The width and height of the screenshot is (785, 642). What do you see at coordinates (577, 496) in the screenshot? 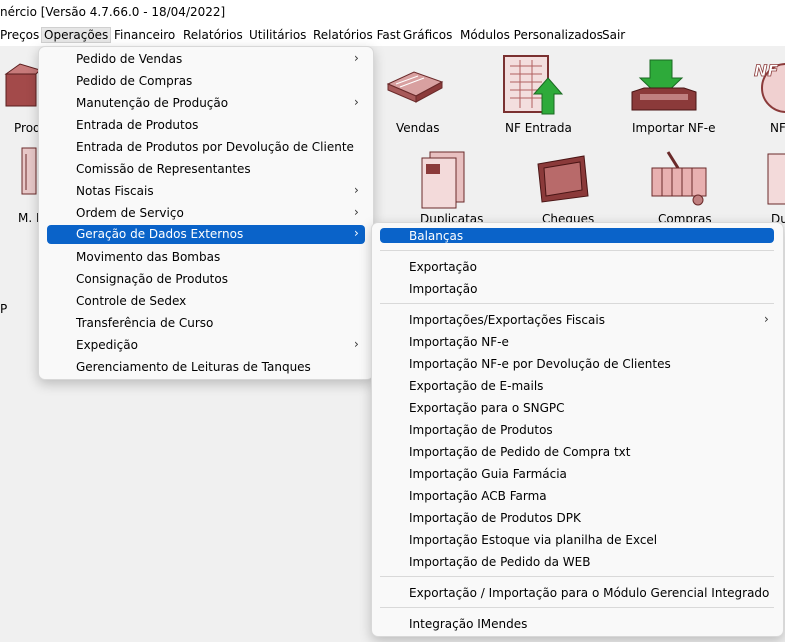
I see `submenu-item-importacao-acb-farma: Importação ACB Farma` at bounding box center [577, 496].